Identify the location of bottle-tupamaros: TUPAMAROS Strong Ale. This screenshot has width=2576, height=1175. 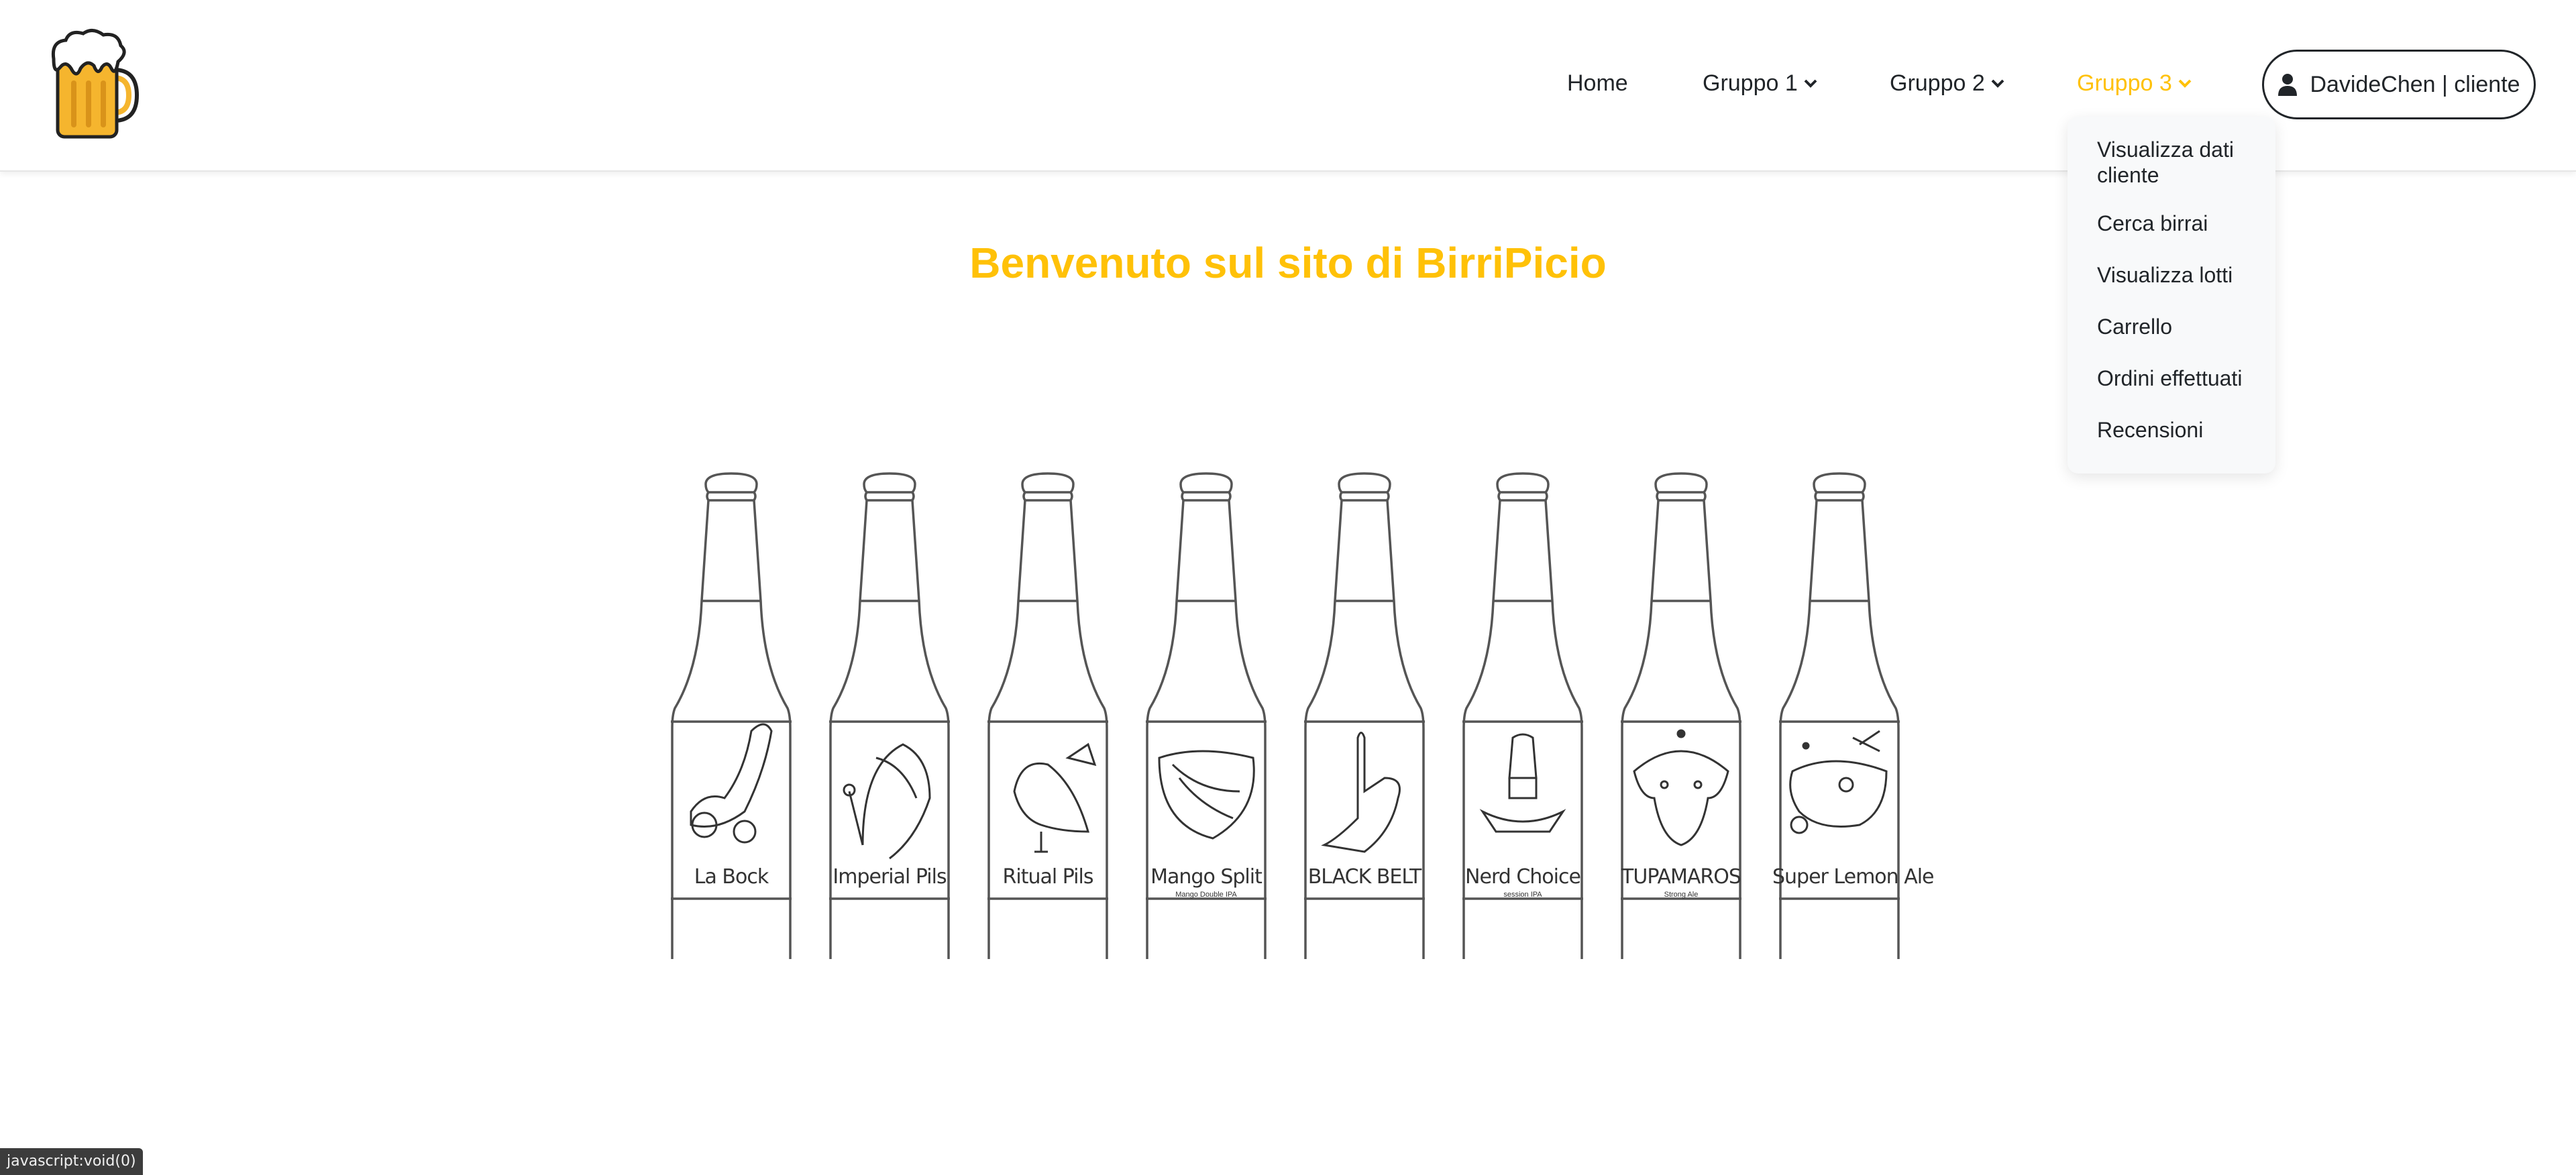
(1681, 756).